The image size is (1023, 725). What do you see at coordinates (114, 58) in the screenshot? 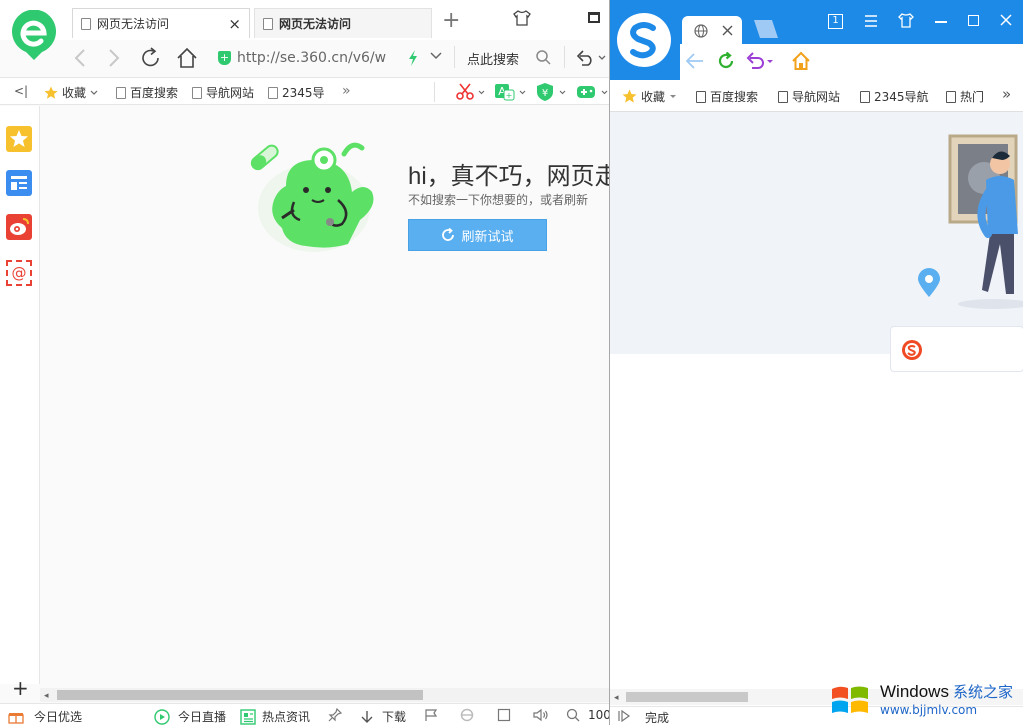
I see `forward-icon` at bounding box center [114, 58].